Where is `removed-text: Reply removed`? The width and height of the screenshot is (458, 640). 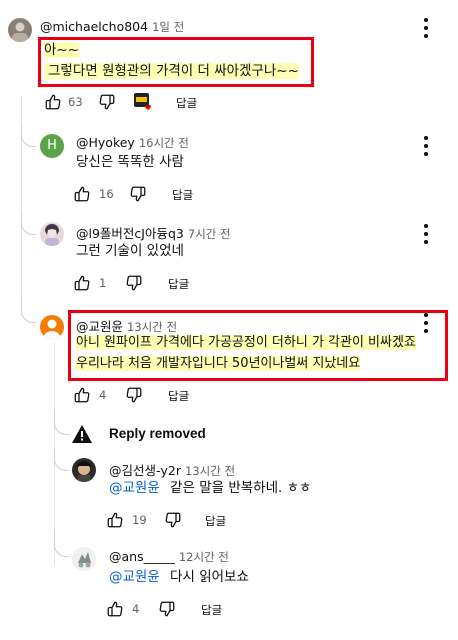 removed-text: Reply removed is located at coordinates (157, 433).